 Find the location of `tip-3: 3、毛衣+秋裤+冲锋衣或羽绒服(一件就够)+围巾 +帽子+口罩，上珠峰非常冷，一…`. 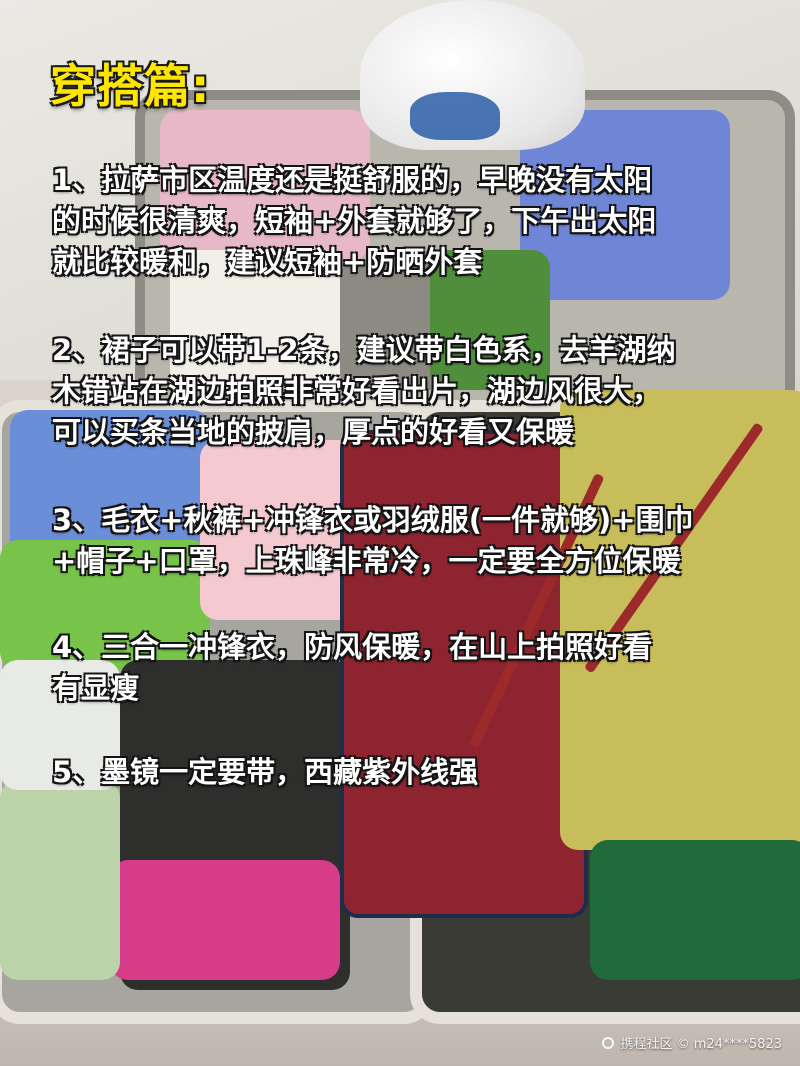

tip-3: 3、毛衣+秋裤+冲锋衣或羽绒服(一件就够)+围巾 +帽子+口罩，上珠峰非常冷，一… is located at coordinates (373, 540).